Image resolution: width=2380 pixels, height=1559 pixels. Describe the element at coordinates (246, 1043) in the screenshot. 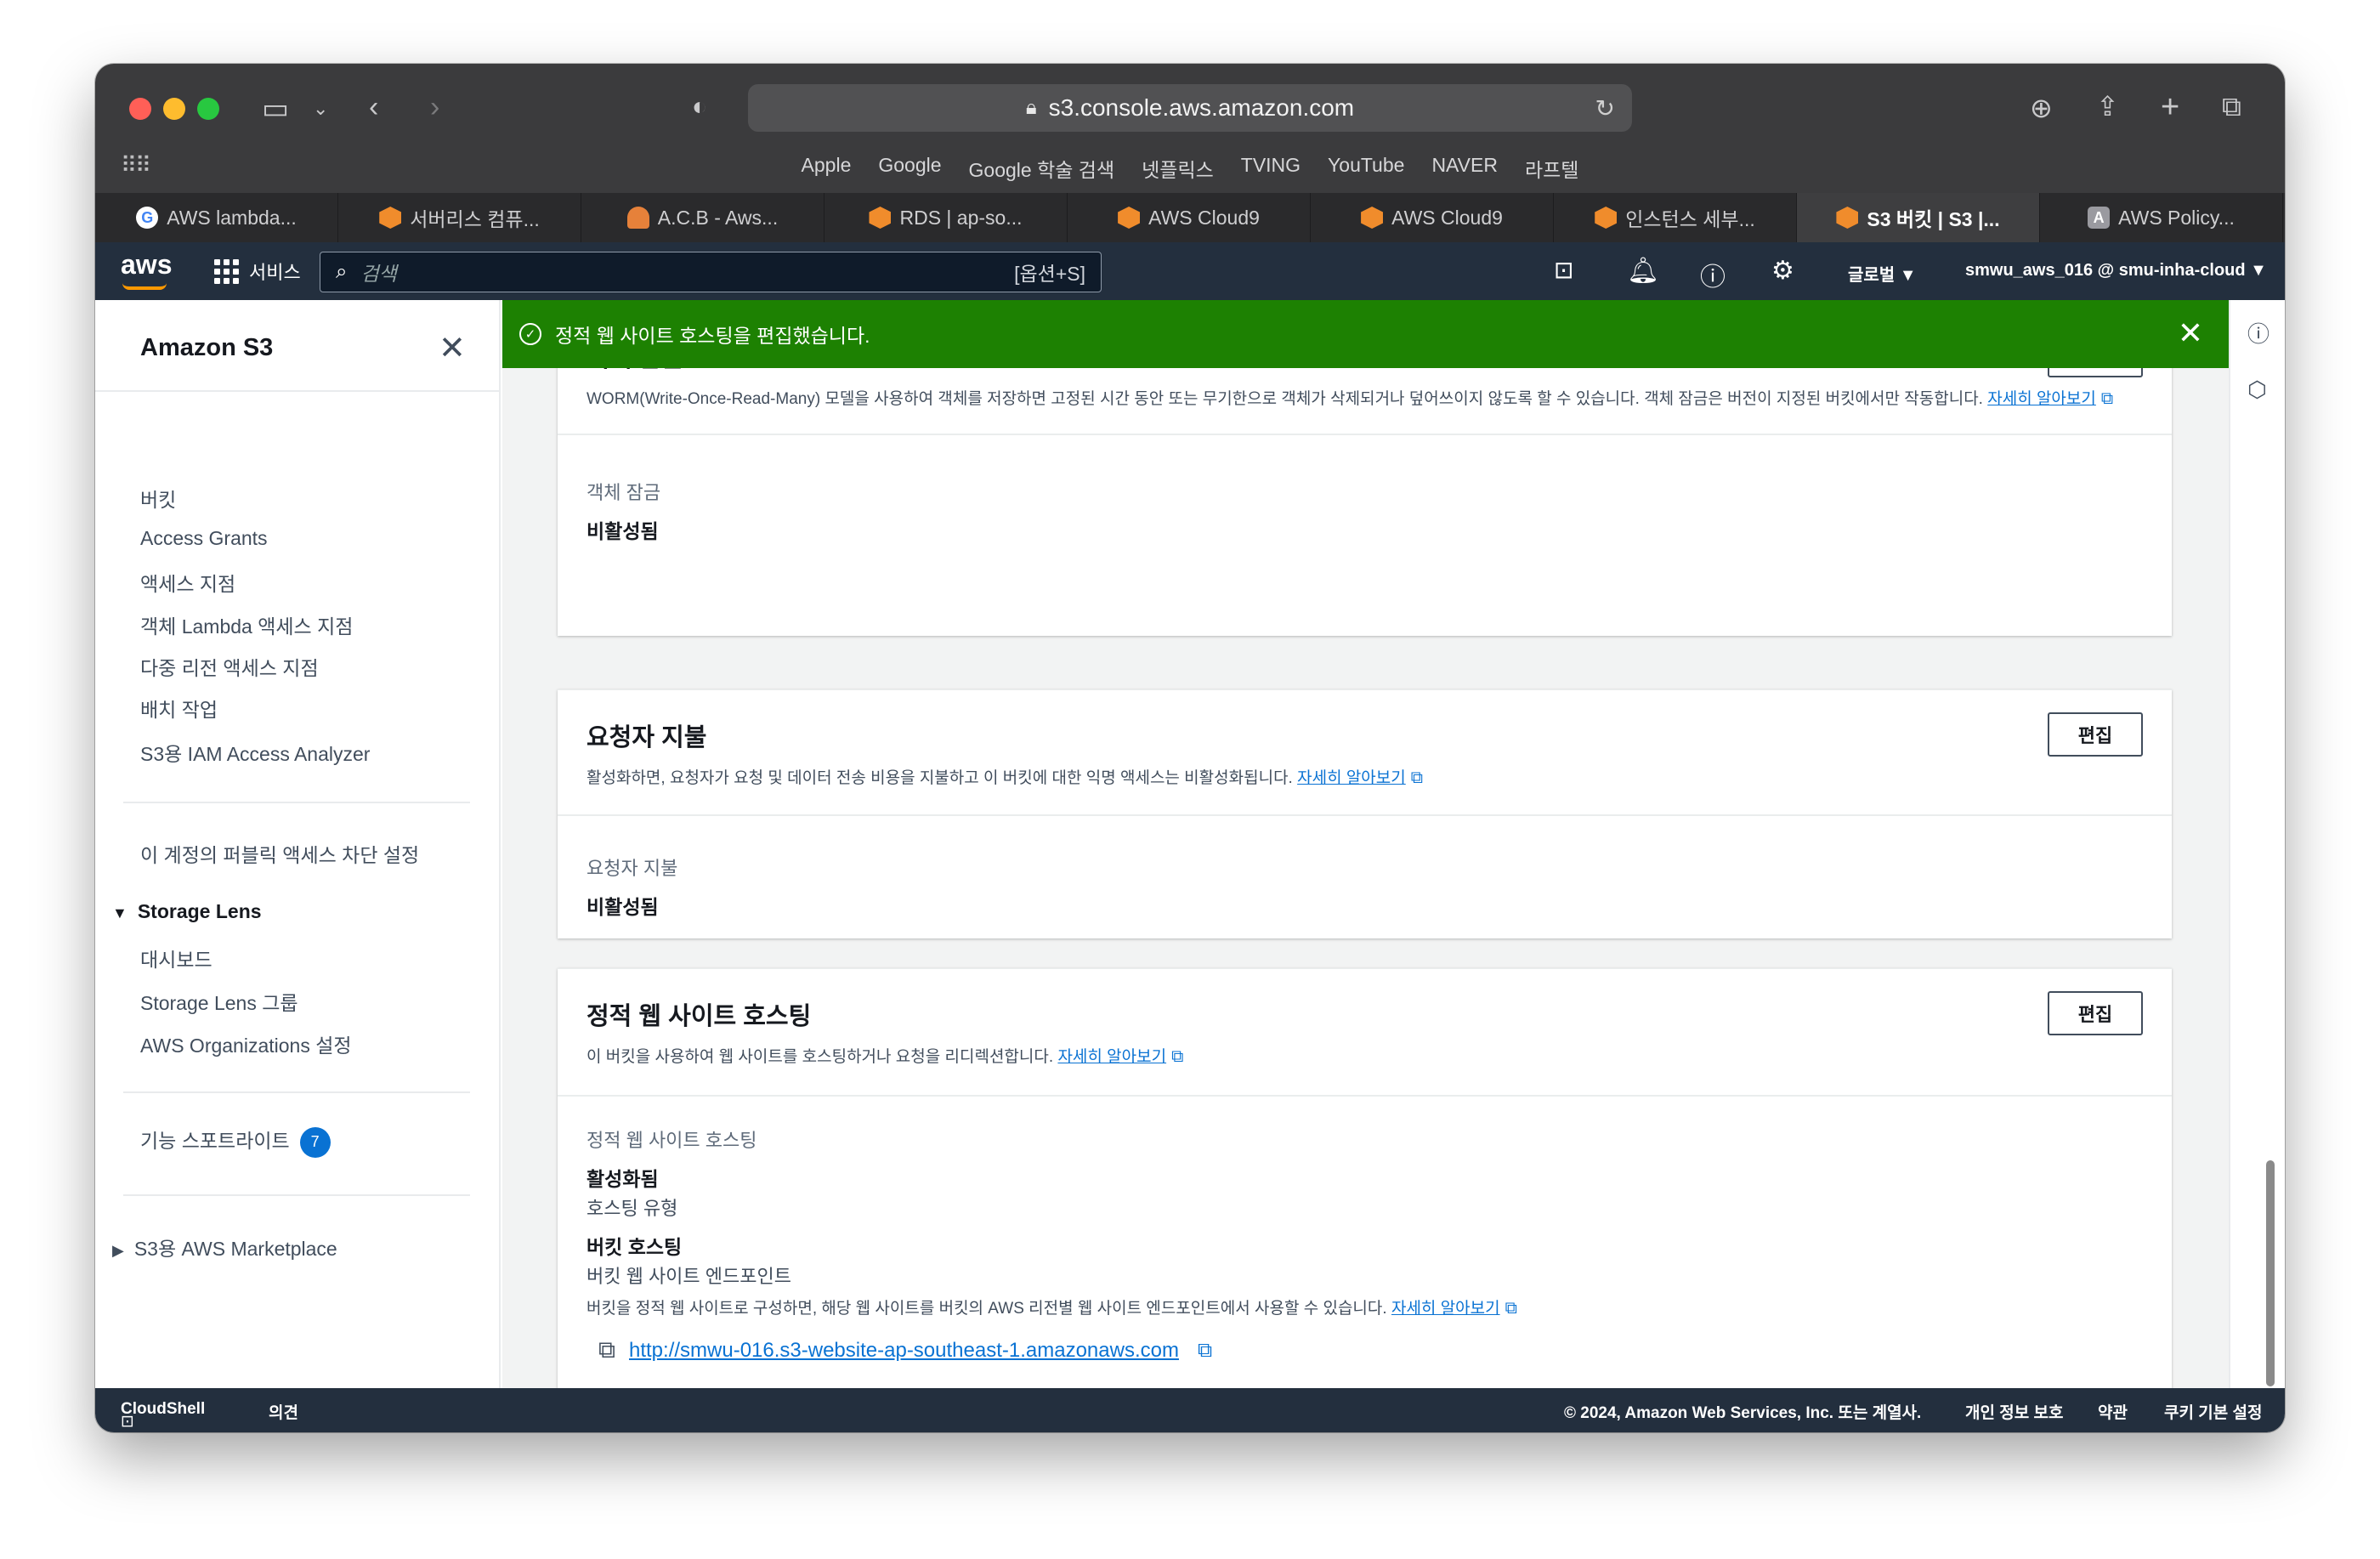

I see `sidebar-item-organizations: AWS Organizations 설정` at that location.